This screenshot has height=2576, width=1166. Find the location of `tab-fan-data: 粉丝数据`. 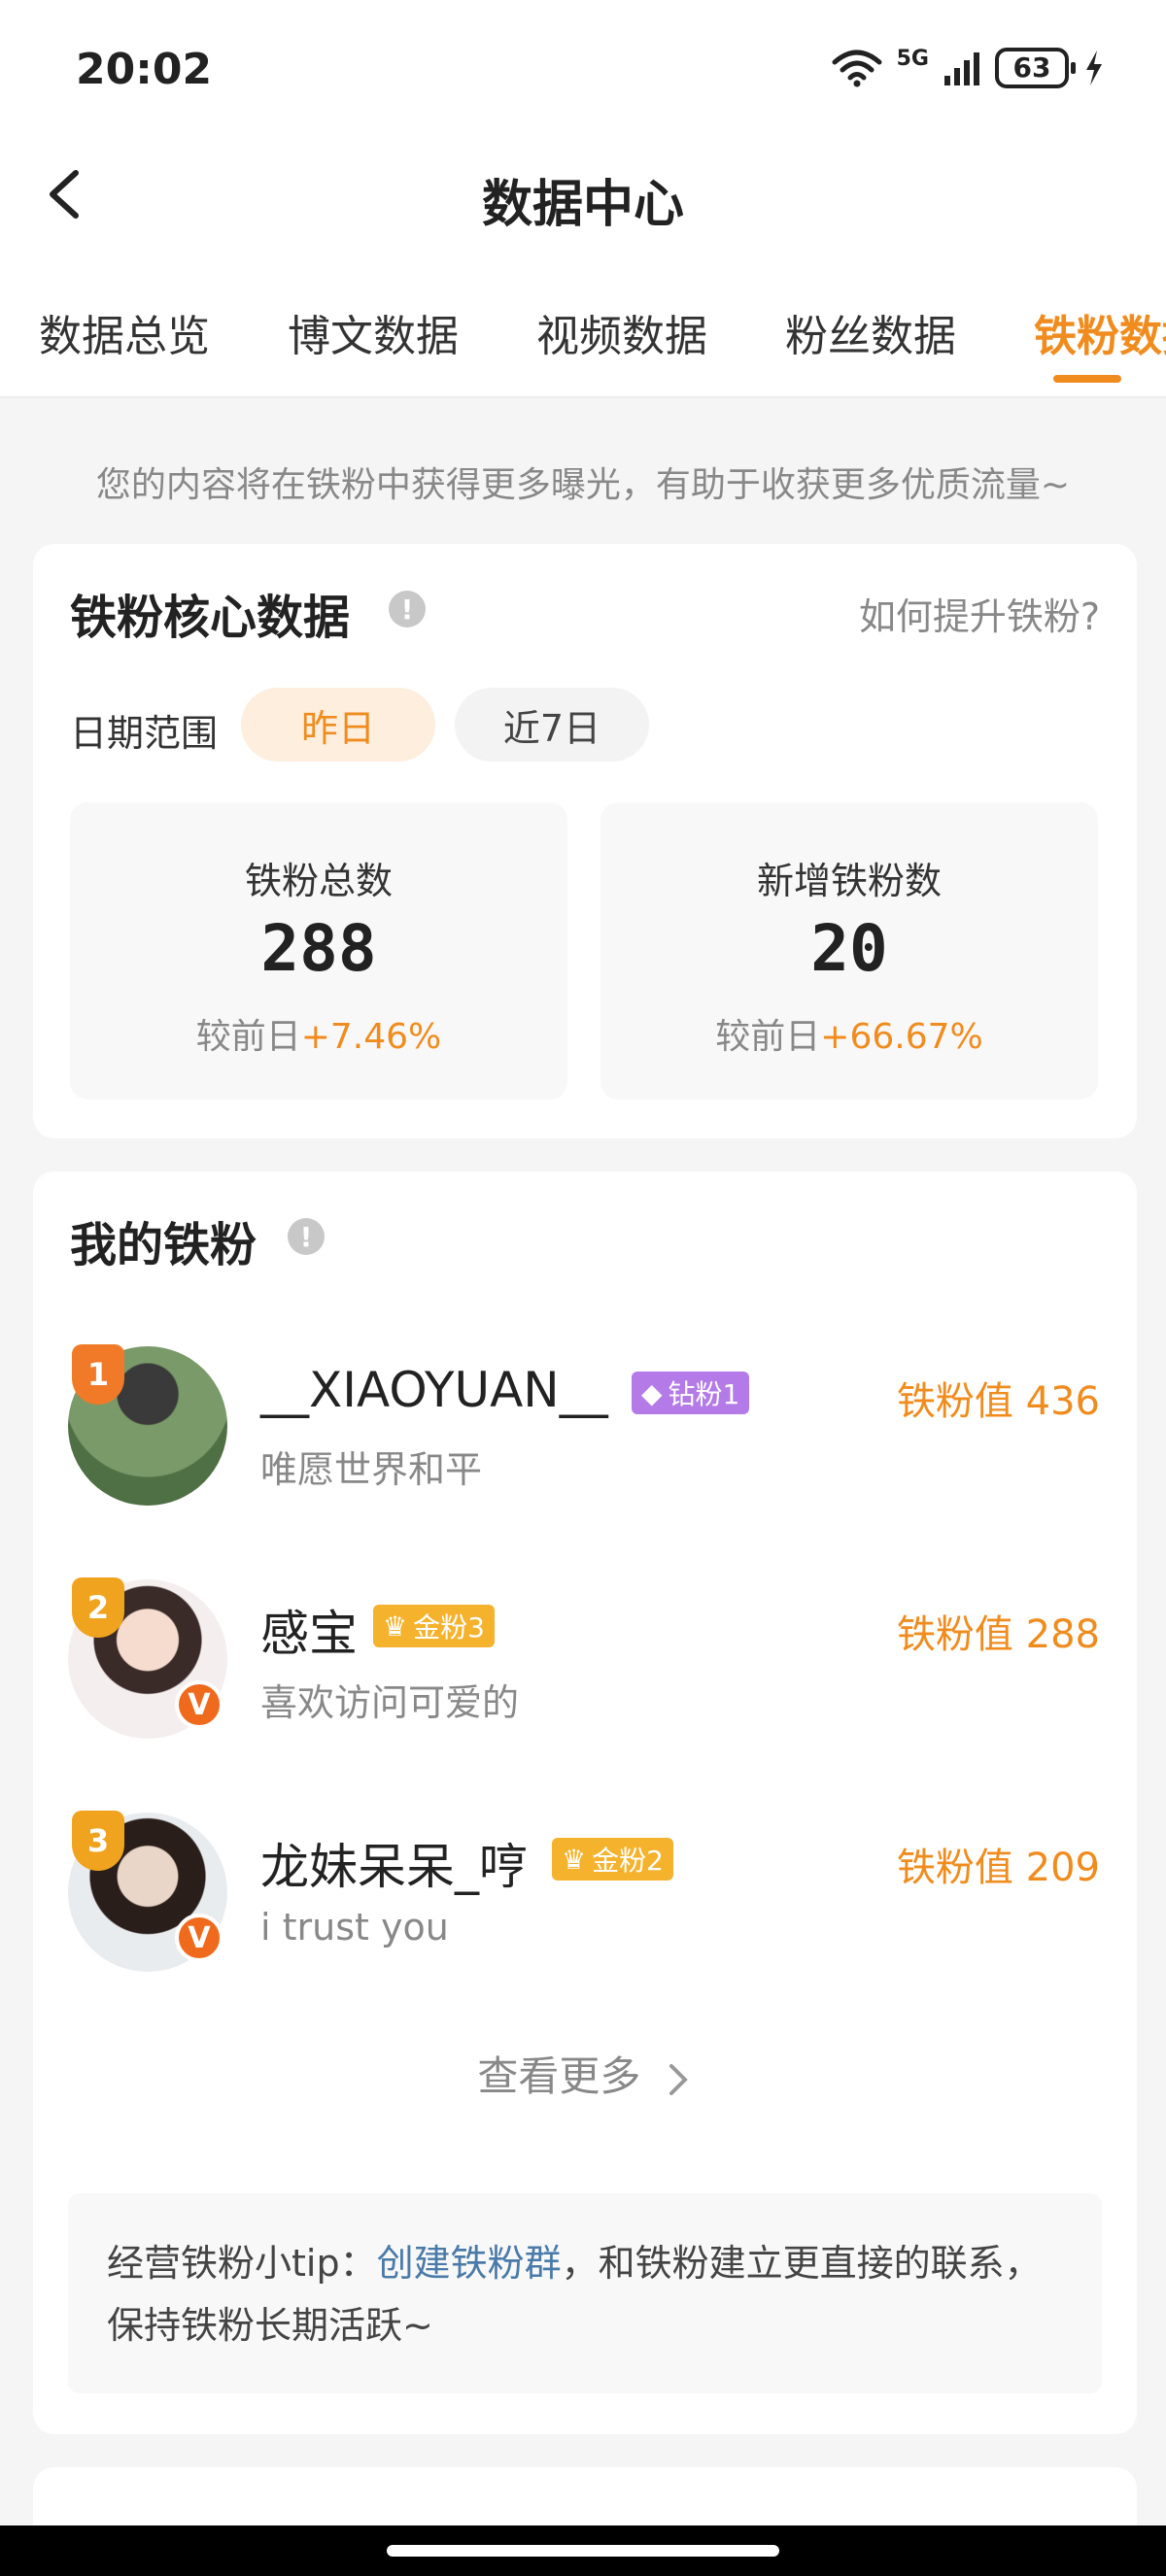

tab-fan-data: 粉丝数据 is located at coordinates (870, 343).